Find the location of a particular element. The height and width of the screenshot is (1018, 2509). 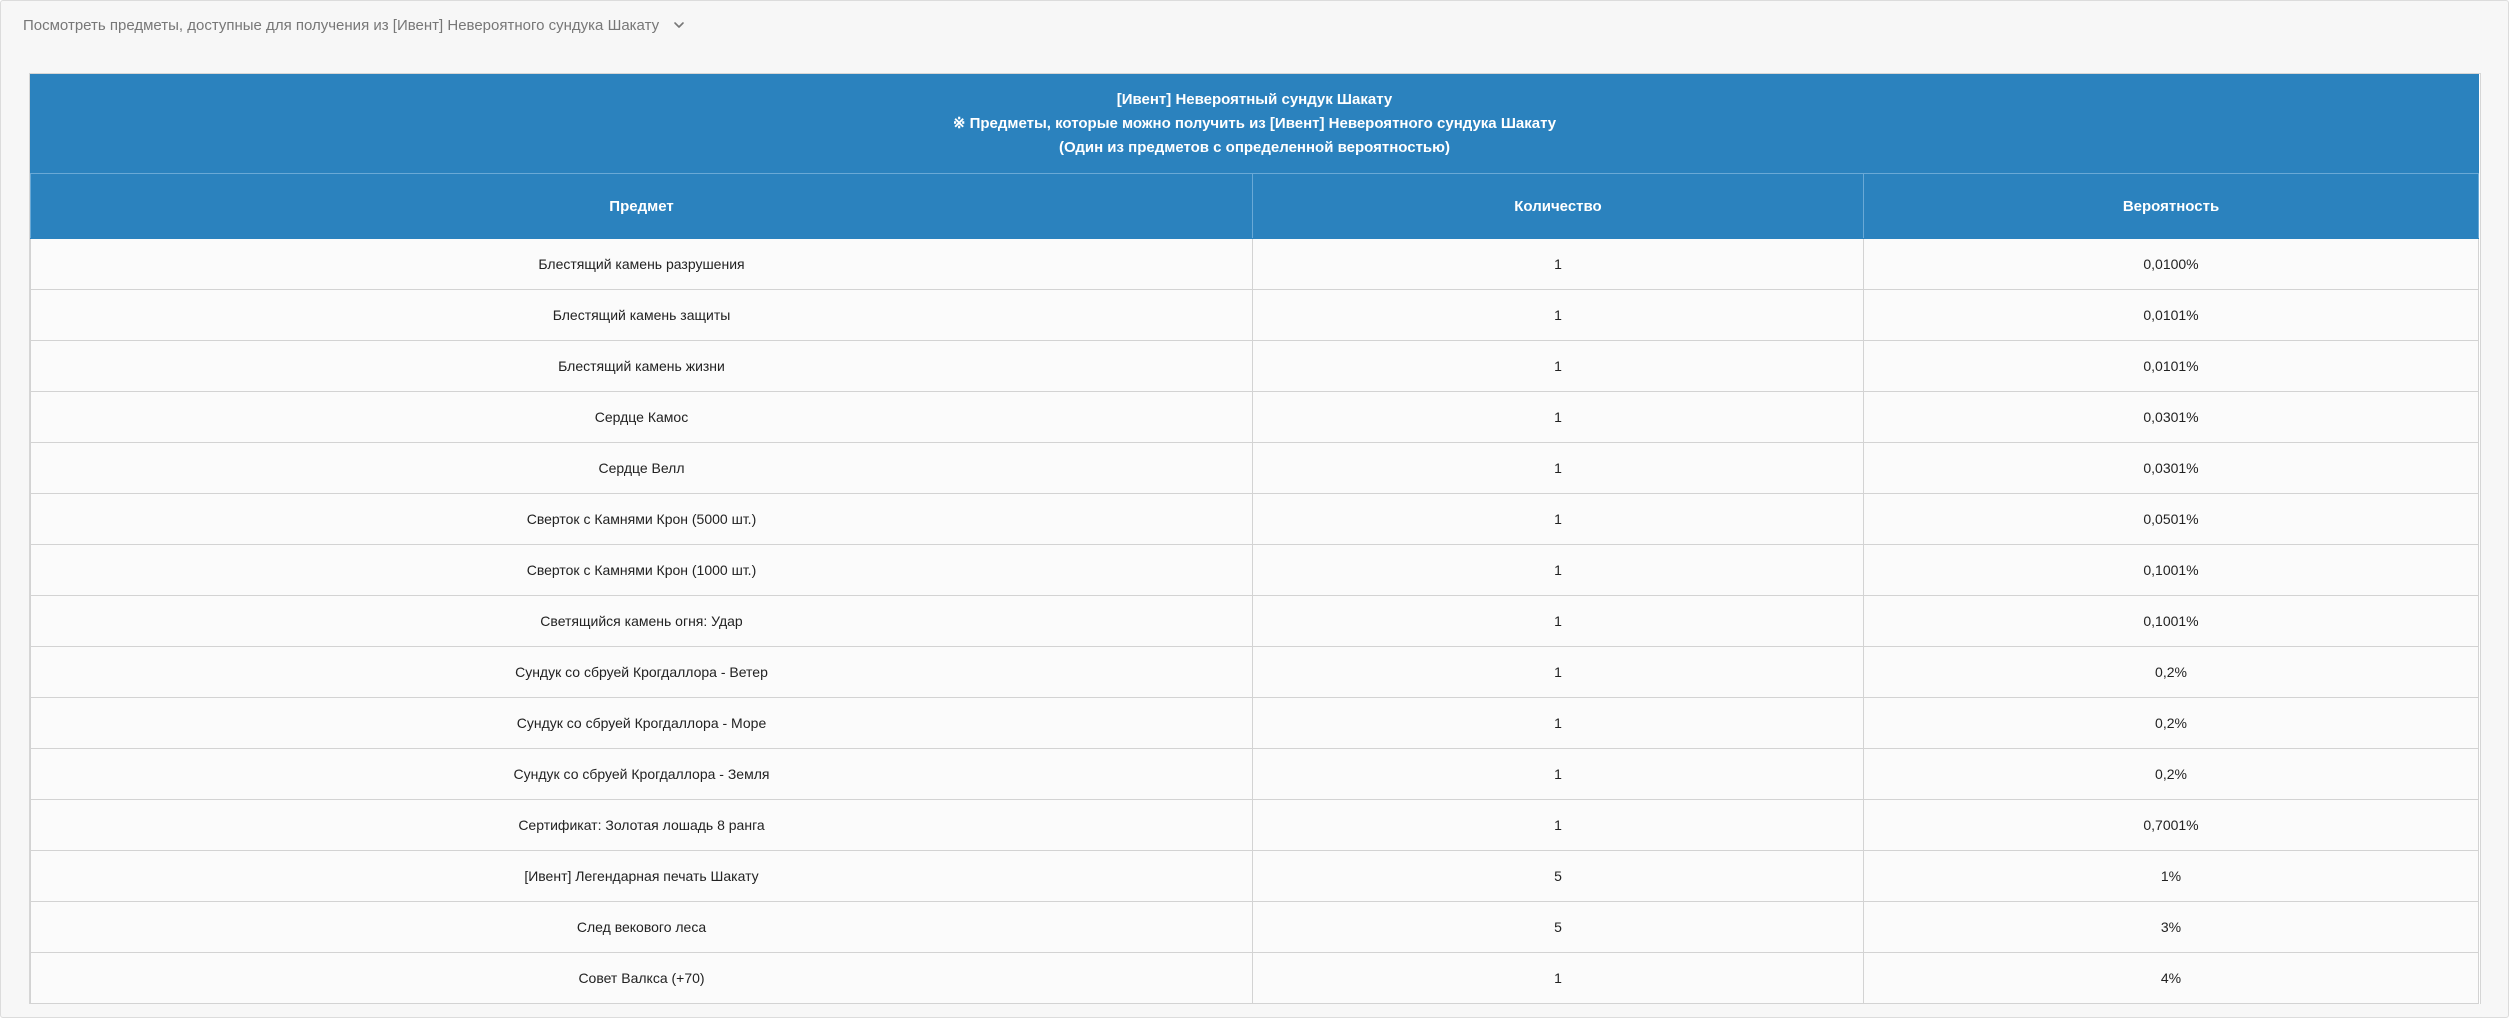

cell-item: Блестящий камень жизни is located at coordinates (641, 366).